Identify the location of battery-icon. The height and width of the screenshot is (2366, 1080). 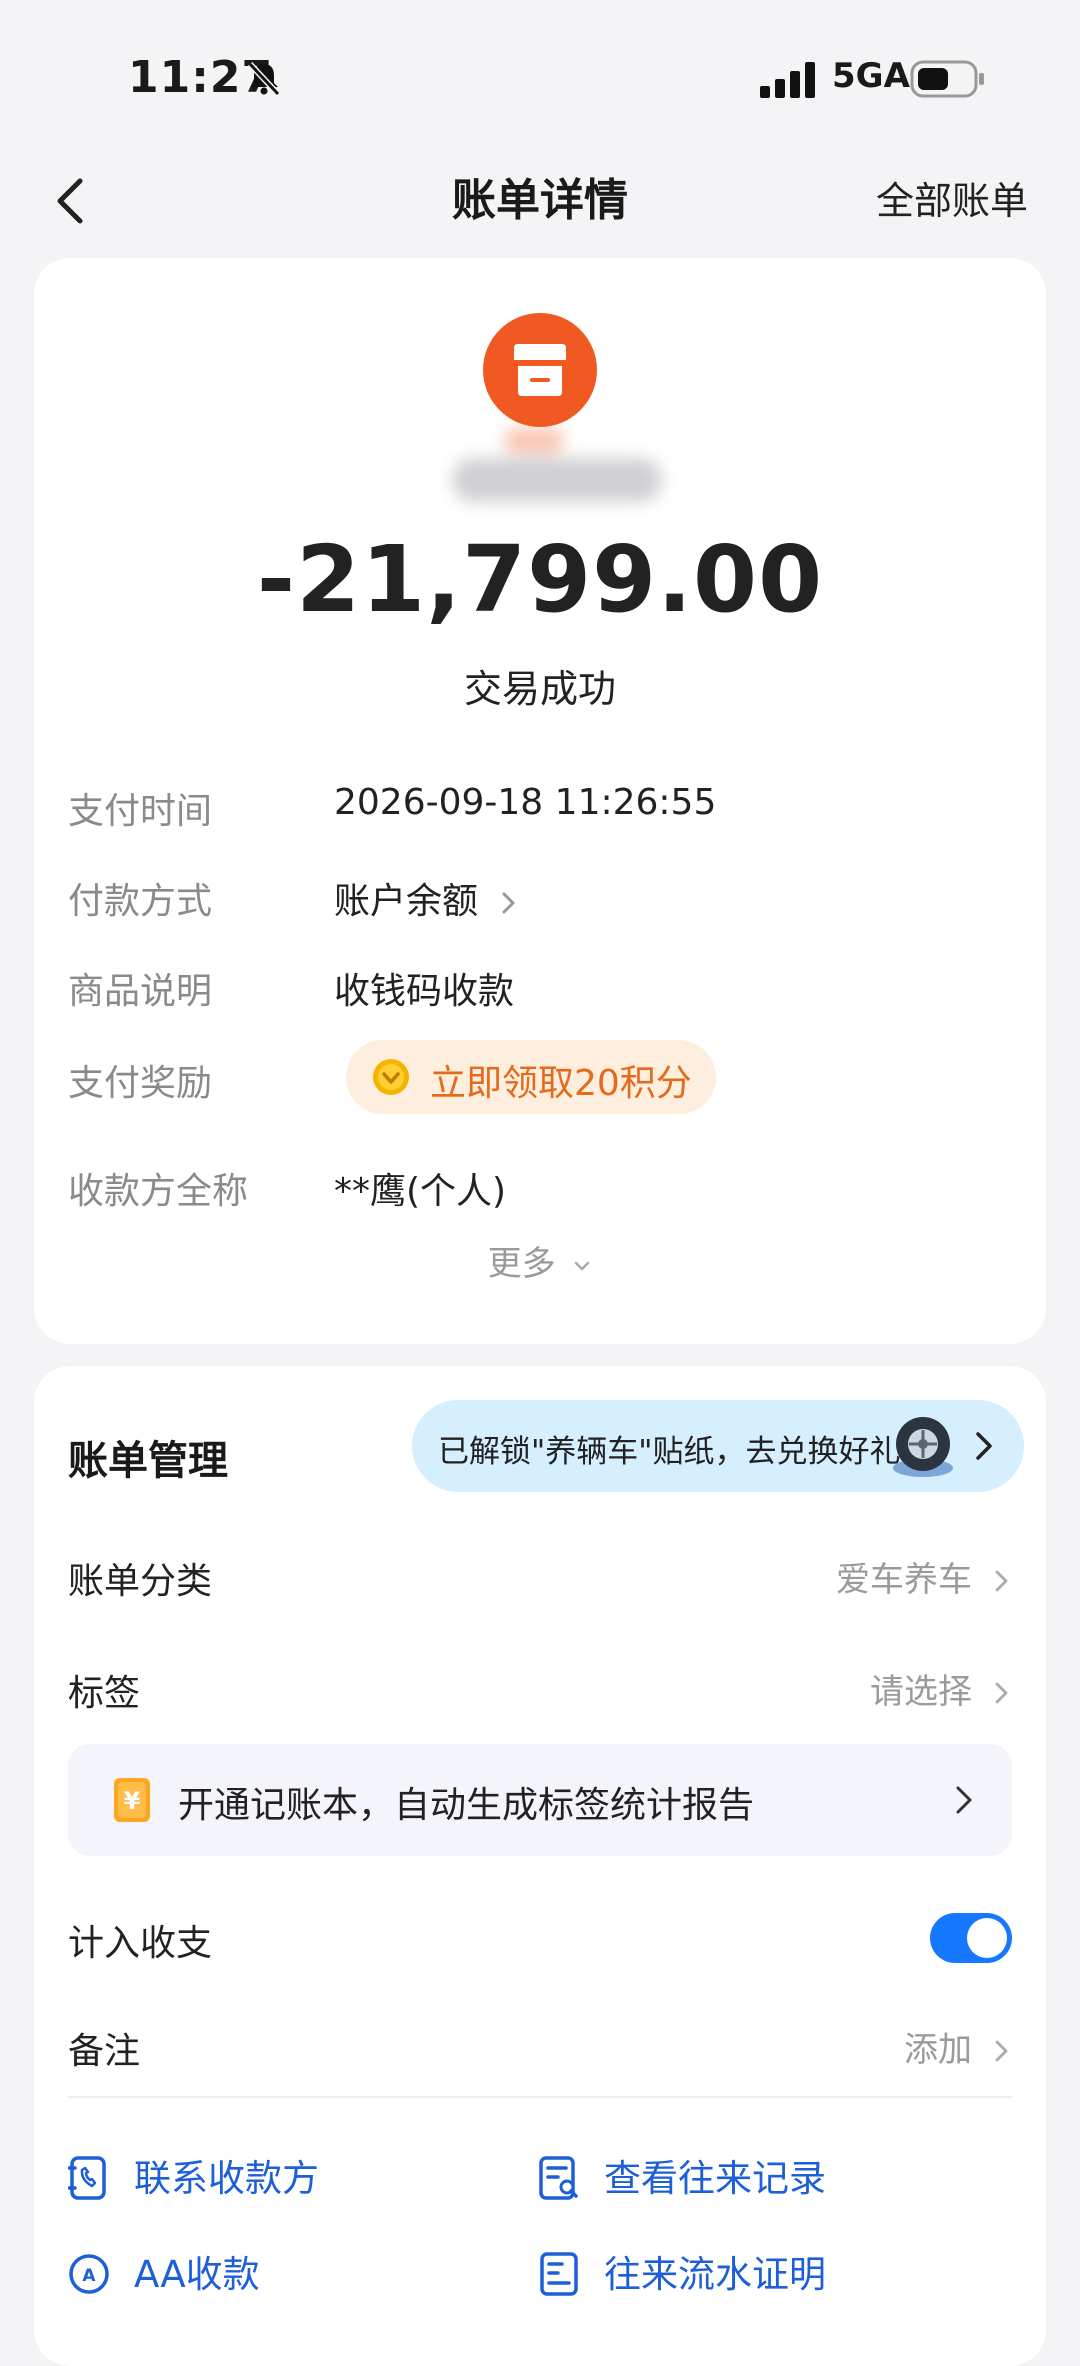
(947, 79).